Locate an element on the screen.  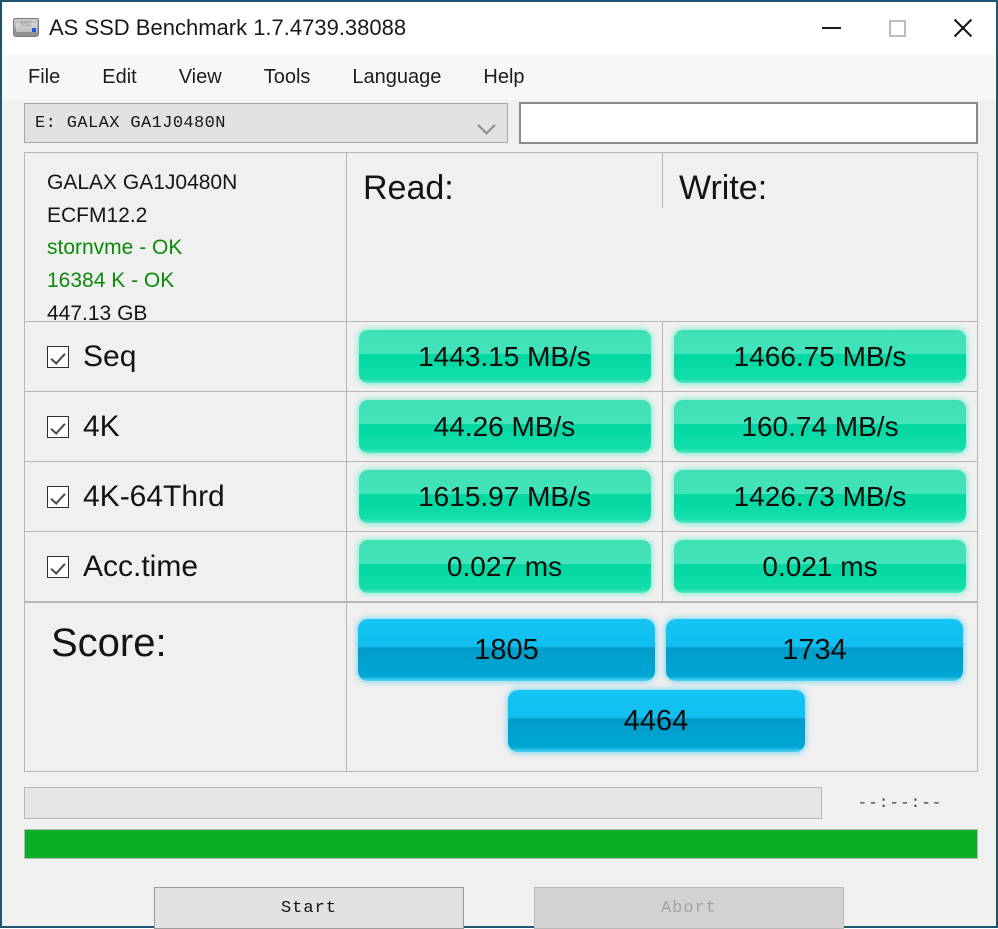
test-label-acc-time: Acc.time is located at coordinates (141, 566).